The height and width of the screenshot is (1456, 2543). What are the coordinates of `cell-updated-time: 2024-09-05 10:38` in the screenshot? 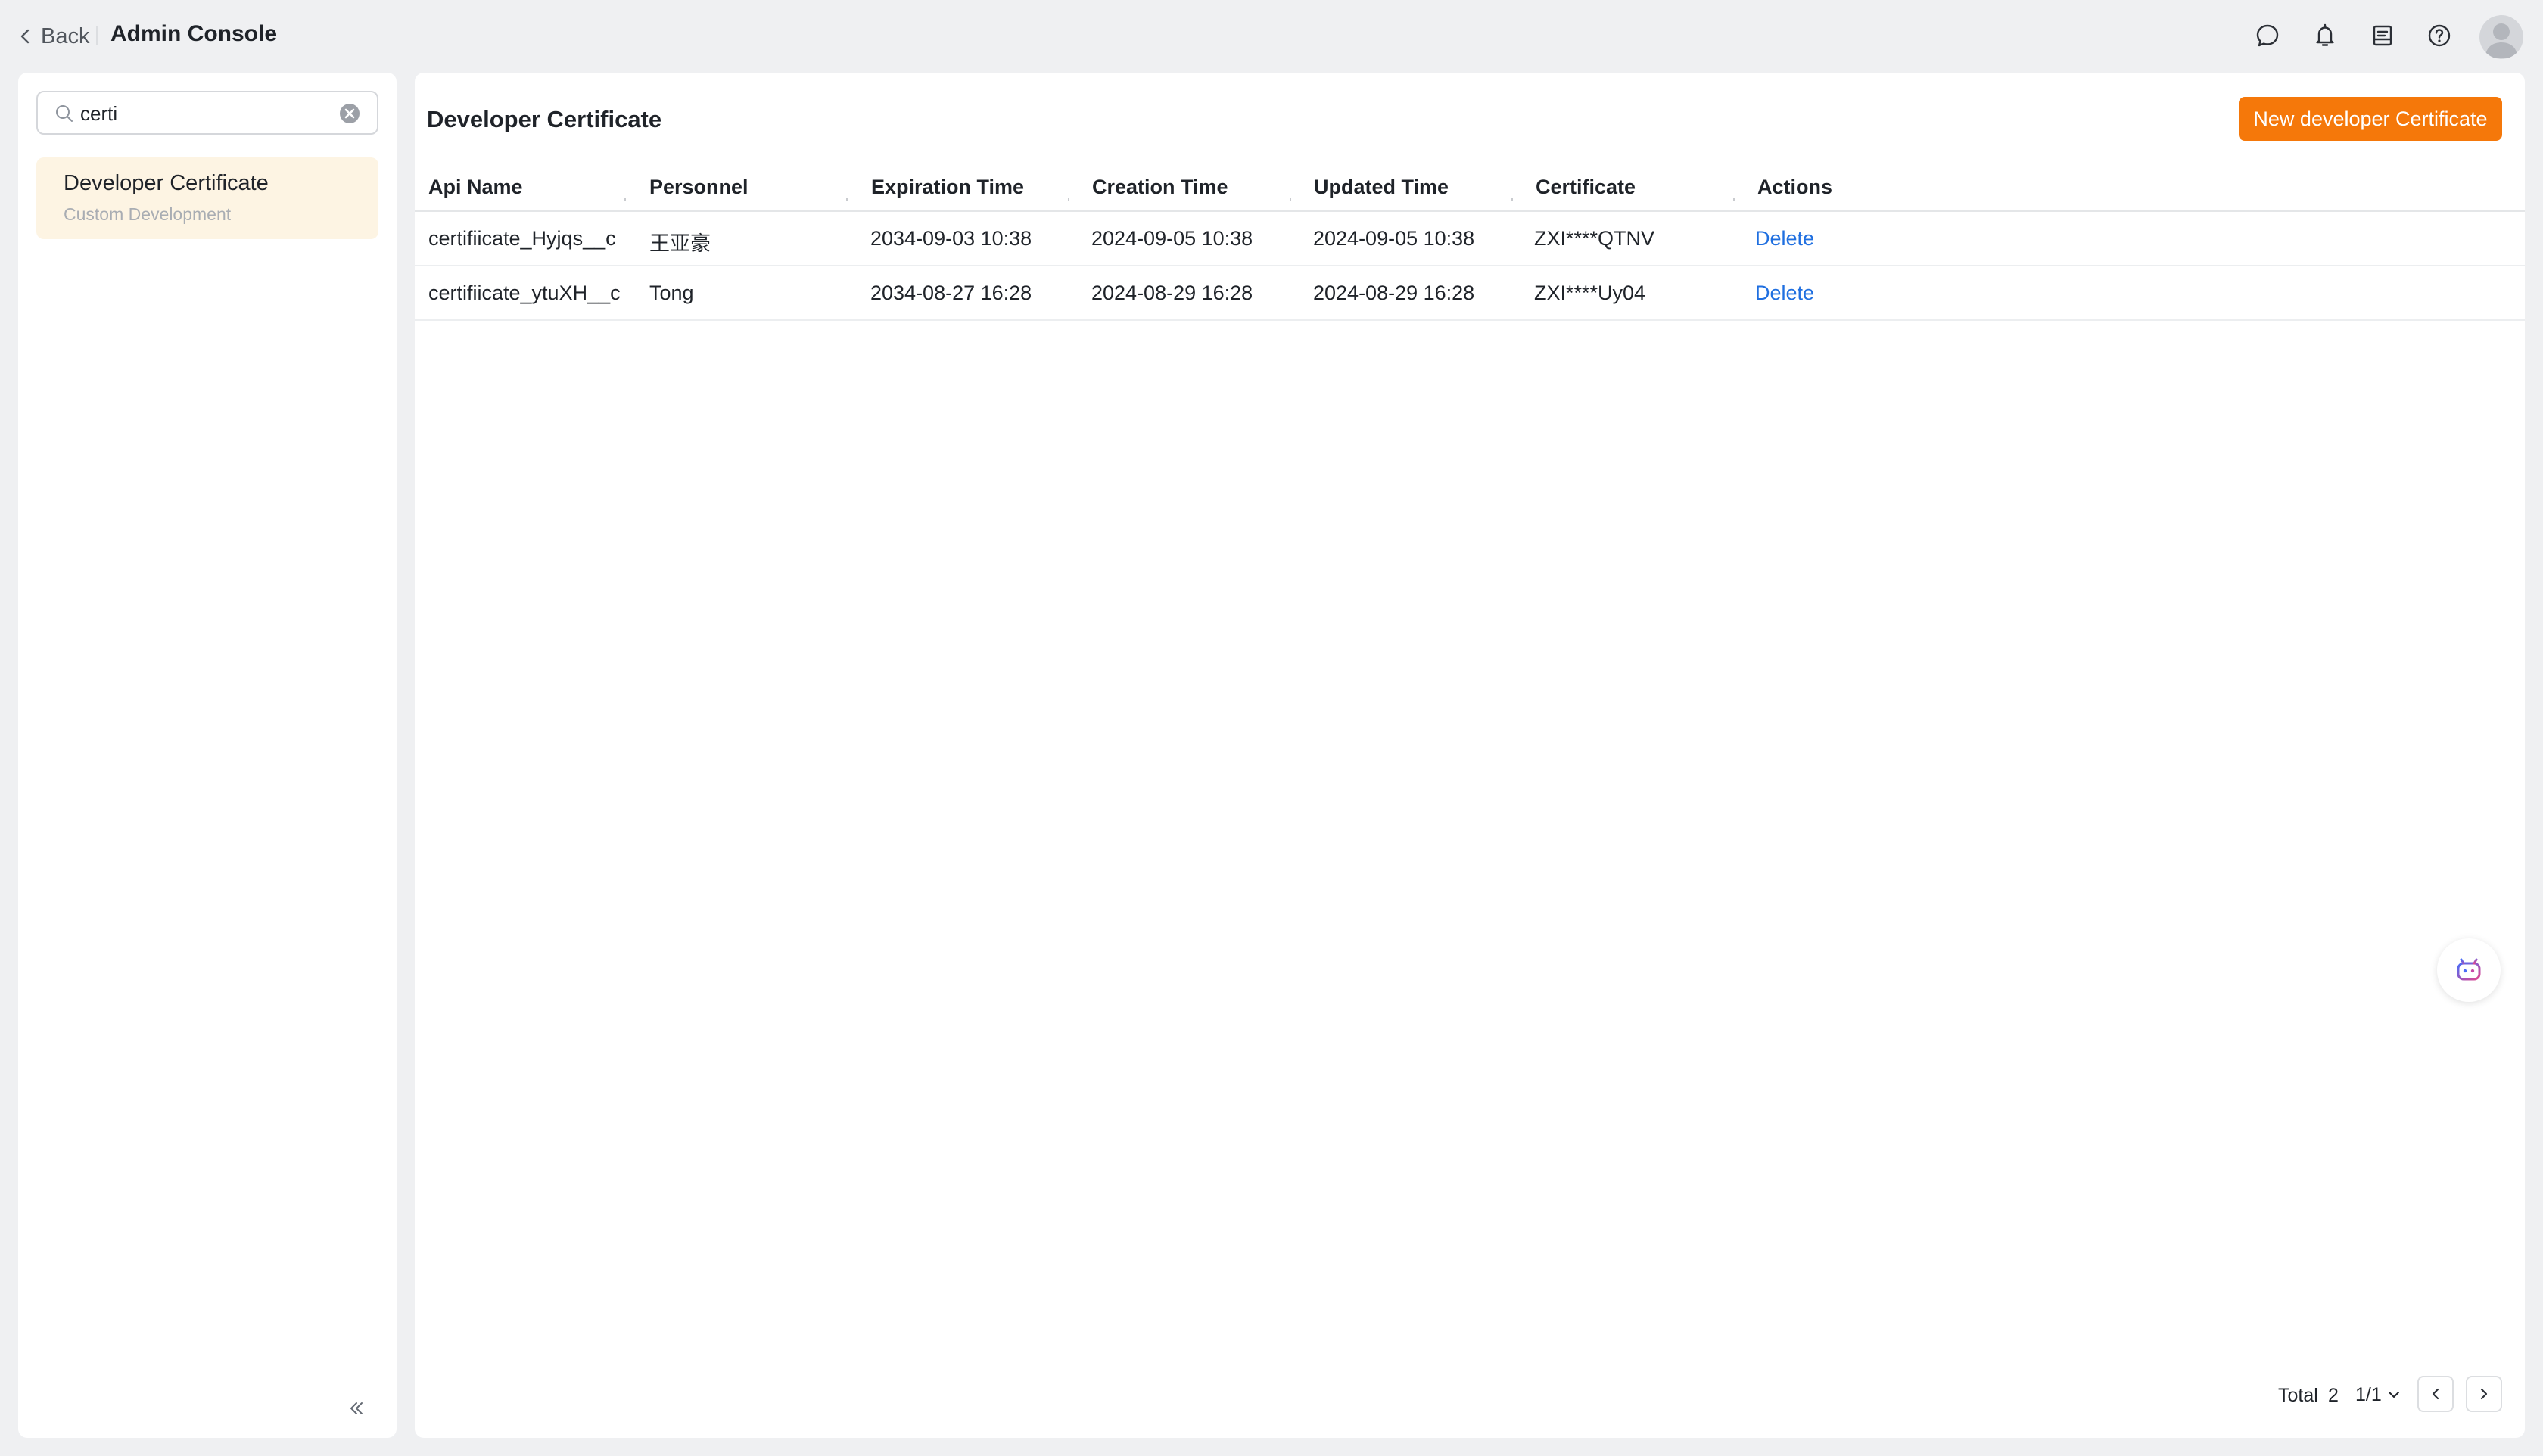 It's located at (1394, 238).